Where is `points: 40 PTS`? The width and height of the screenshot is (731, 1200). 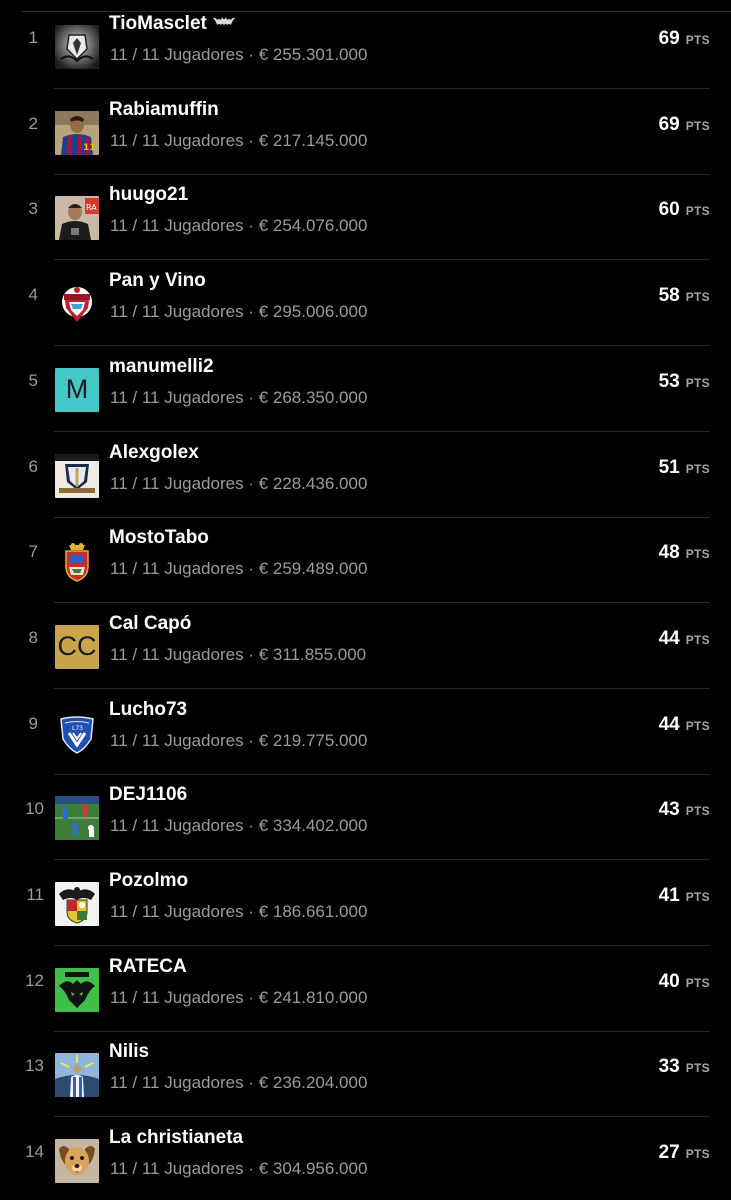
points: 40 PTS is located at coordinates (684, 982).